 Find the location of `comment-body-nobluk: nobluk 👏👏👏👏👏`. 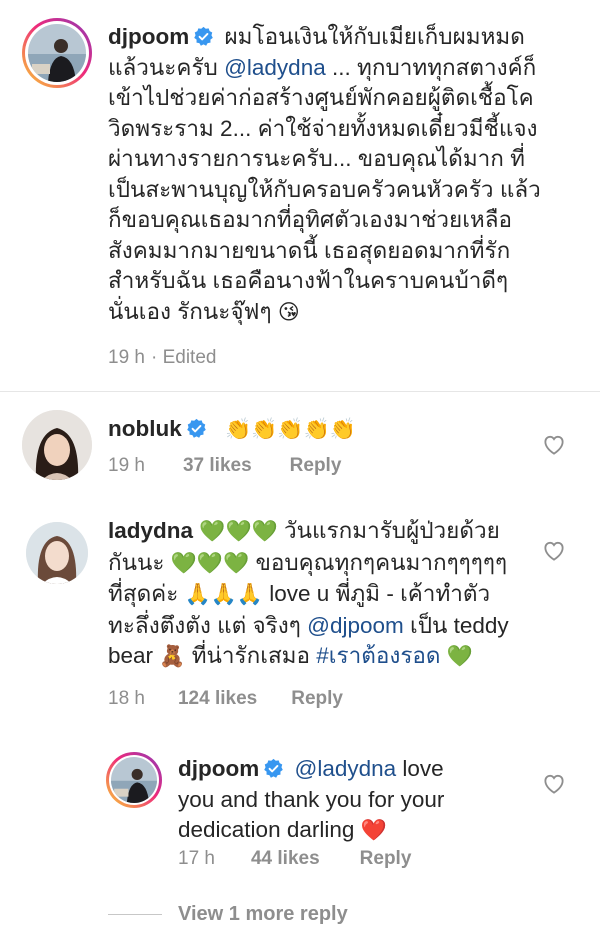

comment-body-nobluk: nobluk 👏👏👏👏👏 is located at coordinates (232, 430).